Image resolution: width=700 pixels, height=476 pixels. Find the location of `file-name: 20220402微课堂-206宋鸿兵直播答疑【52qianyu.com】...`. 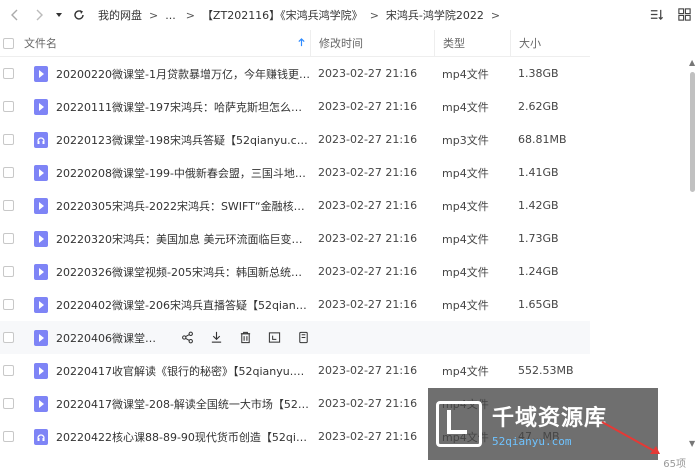

file-name: 20220402微课堂-206宋鸿兵直播答疑【52qianyu.com】... is located at coordinates (183, 305).